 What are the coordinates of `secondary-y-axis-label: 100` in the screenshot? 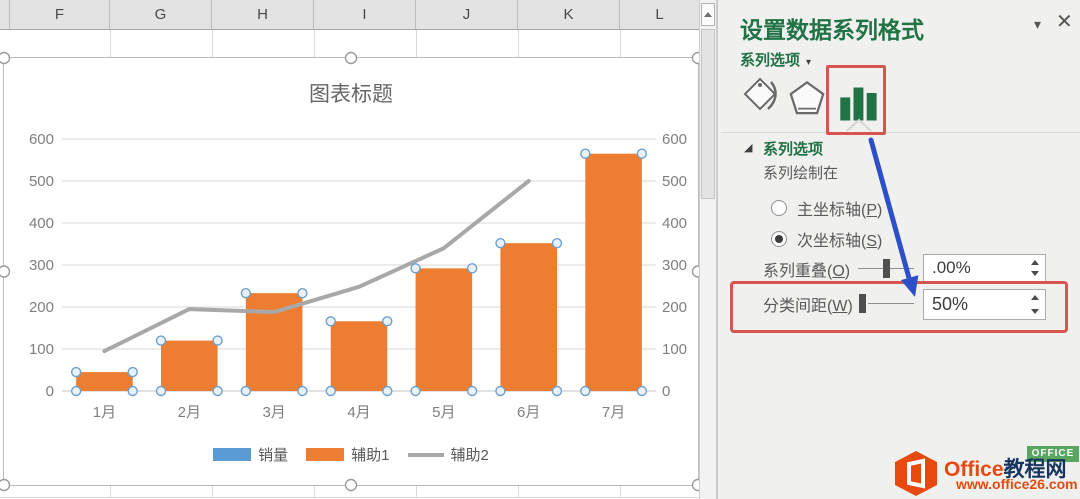 It's located at (674, 349).